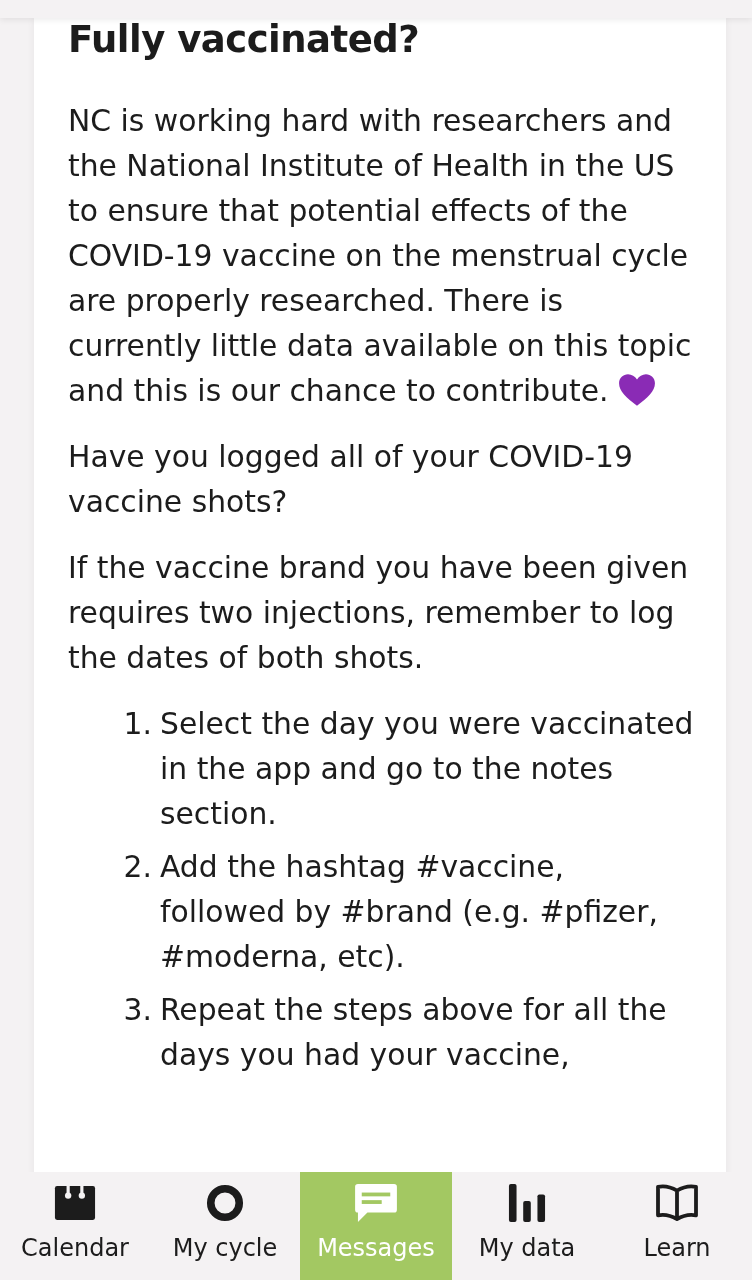 This screenshot has width=752, height=1280. What do you see at coordinates (409, 912) in the screenshot?
I see `list-item-text: Add the hashtag #vaccine, followed by #brand (e.g. #pfizer, #moderna, etc).` at bounding box center [409, 912].